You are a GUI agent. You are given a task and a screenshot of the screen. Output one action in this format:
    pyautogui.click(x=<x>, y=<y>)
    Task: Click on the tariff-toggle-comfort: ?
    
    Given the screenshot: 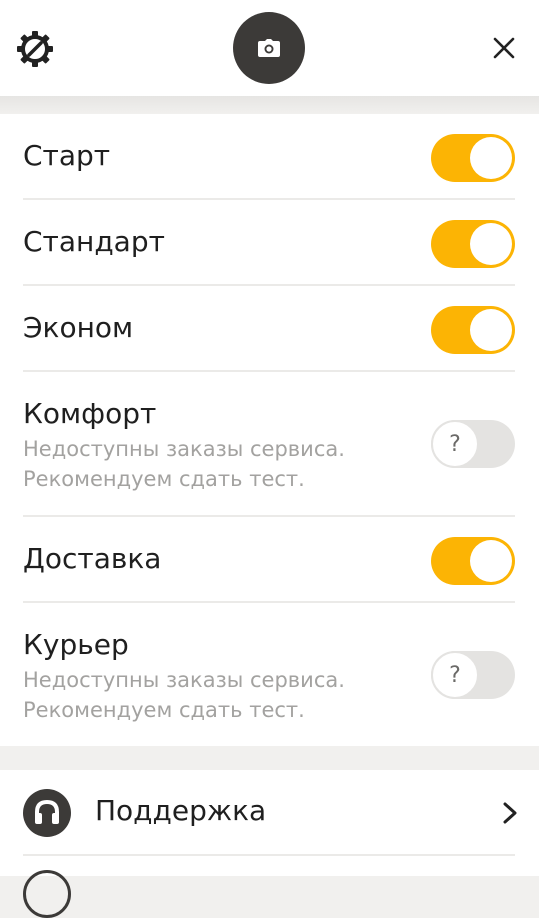 What is the action you would take?
    pyautogui.click(x=473, y=444)
    